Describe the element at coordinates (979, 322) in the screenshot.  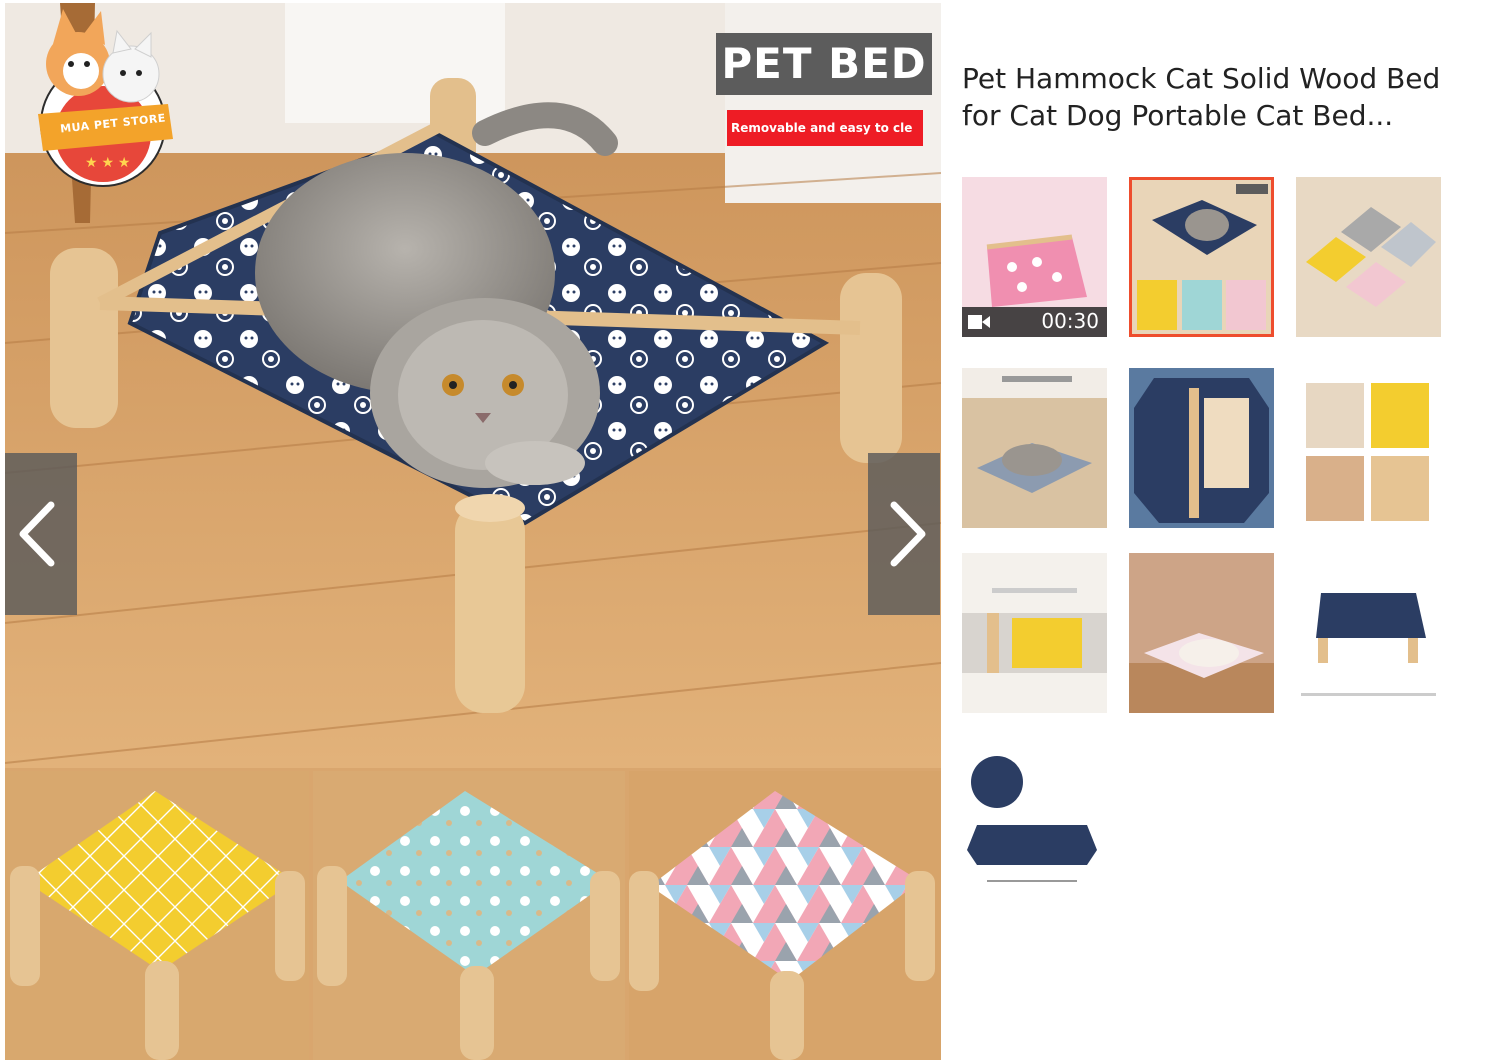
I see `video-camera-icon` at that location.